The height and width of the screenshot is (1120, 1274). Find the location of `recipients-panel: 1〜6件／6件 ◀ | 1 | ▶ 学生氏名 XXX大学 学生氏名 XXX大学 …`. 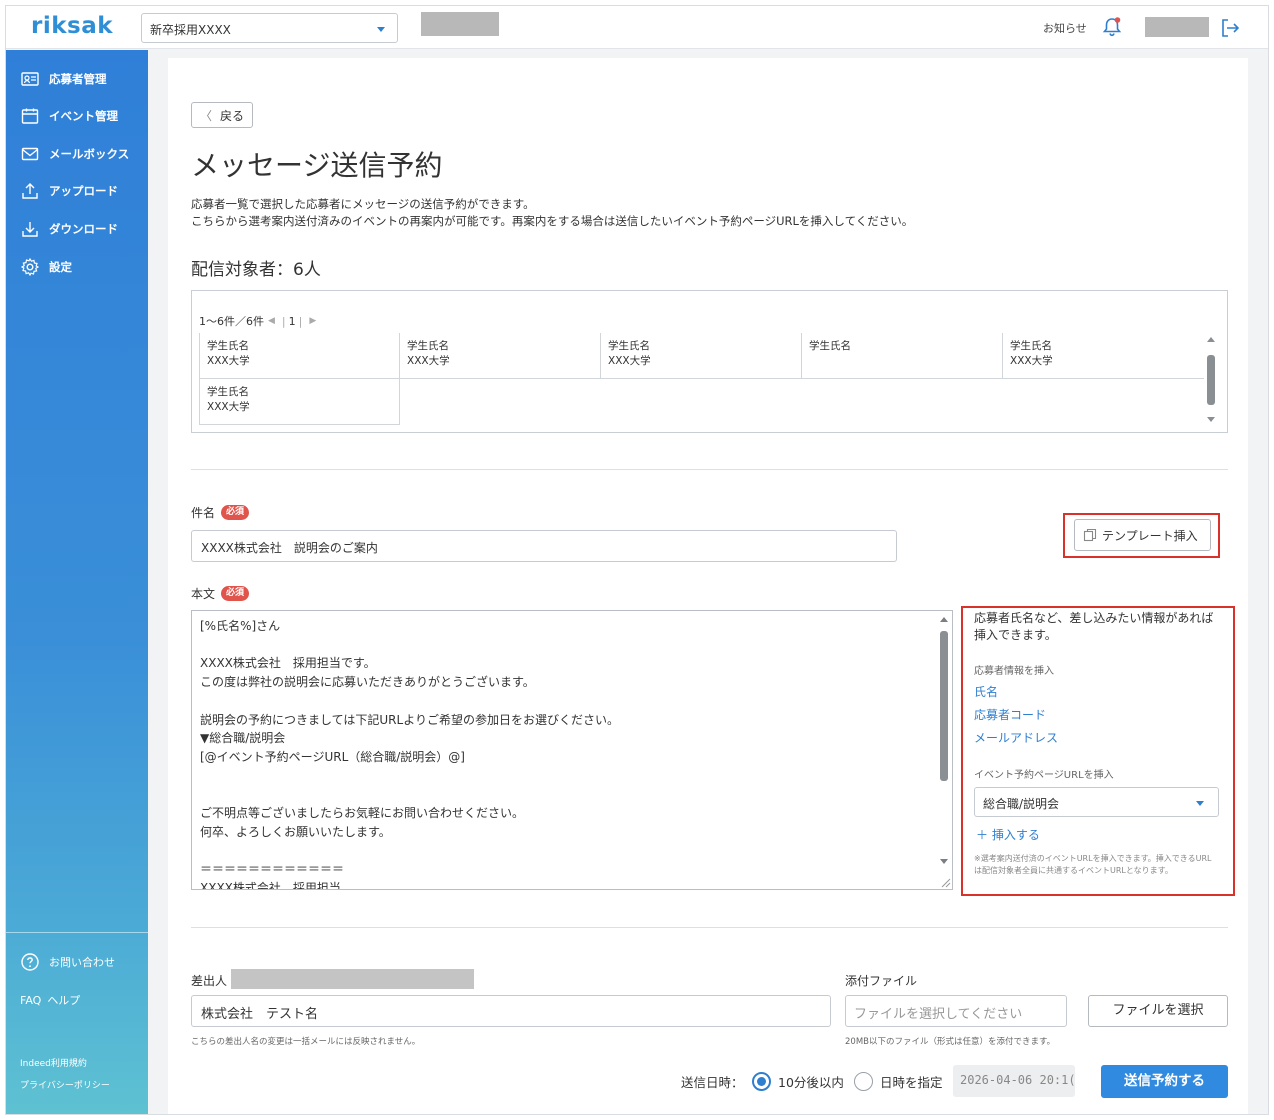

recipients-panel: 1〜6件／6件 ◀ | 1 | ▶ 学生氏名 XXX大学 学生氏名 XXX大学 … is located at coordinates (709, 361).